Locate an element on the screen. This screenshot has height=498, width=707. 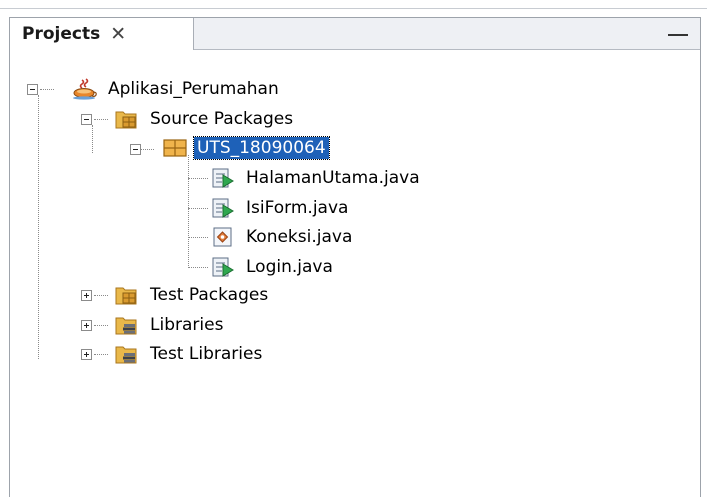
tree-node-label: Test Libraries is located at coordinates (206, 354).